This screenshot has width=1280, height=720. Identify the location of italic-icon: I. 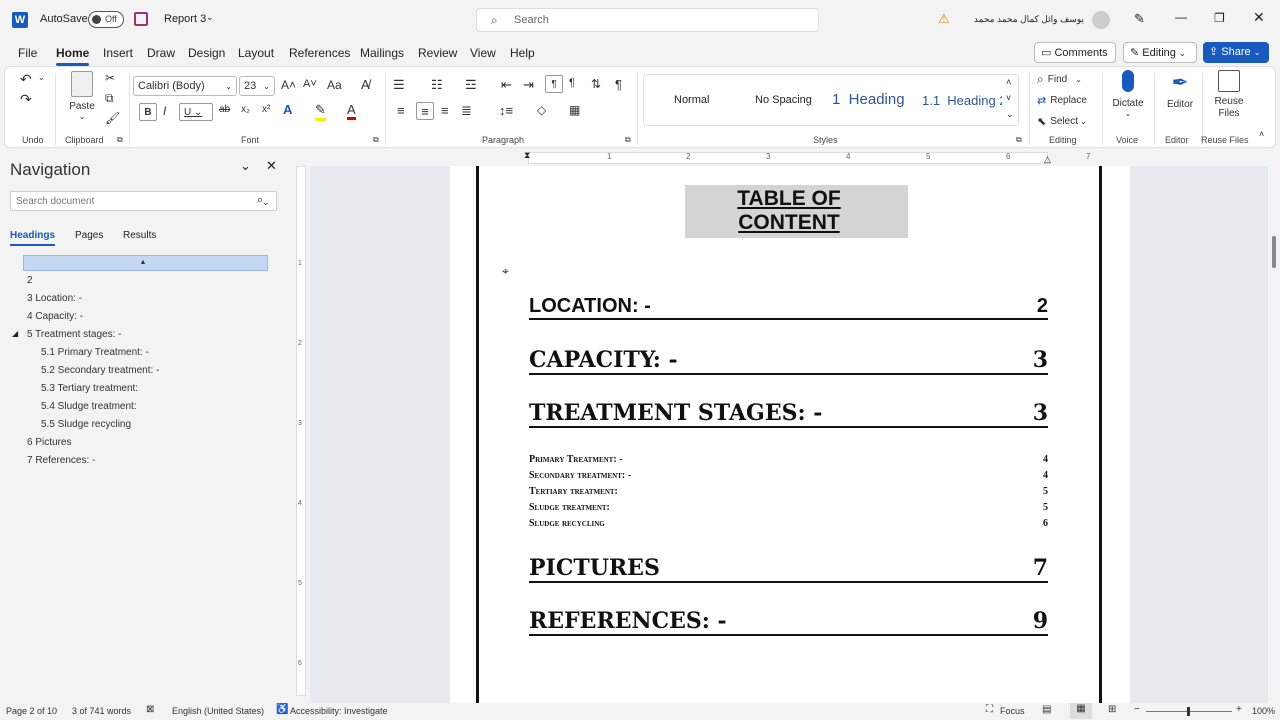
(164, 111).